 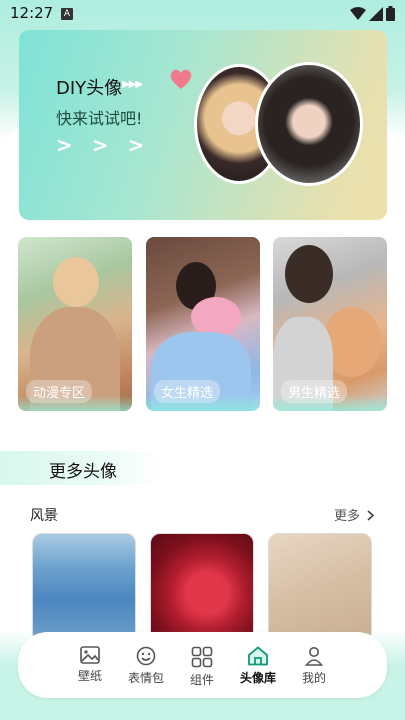 I want to click on category-label-anime: 动漫专区, so click(x=59, y=391).